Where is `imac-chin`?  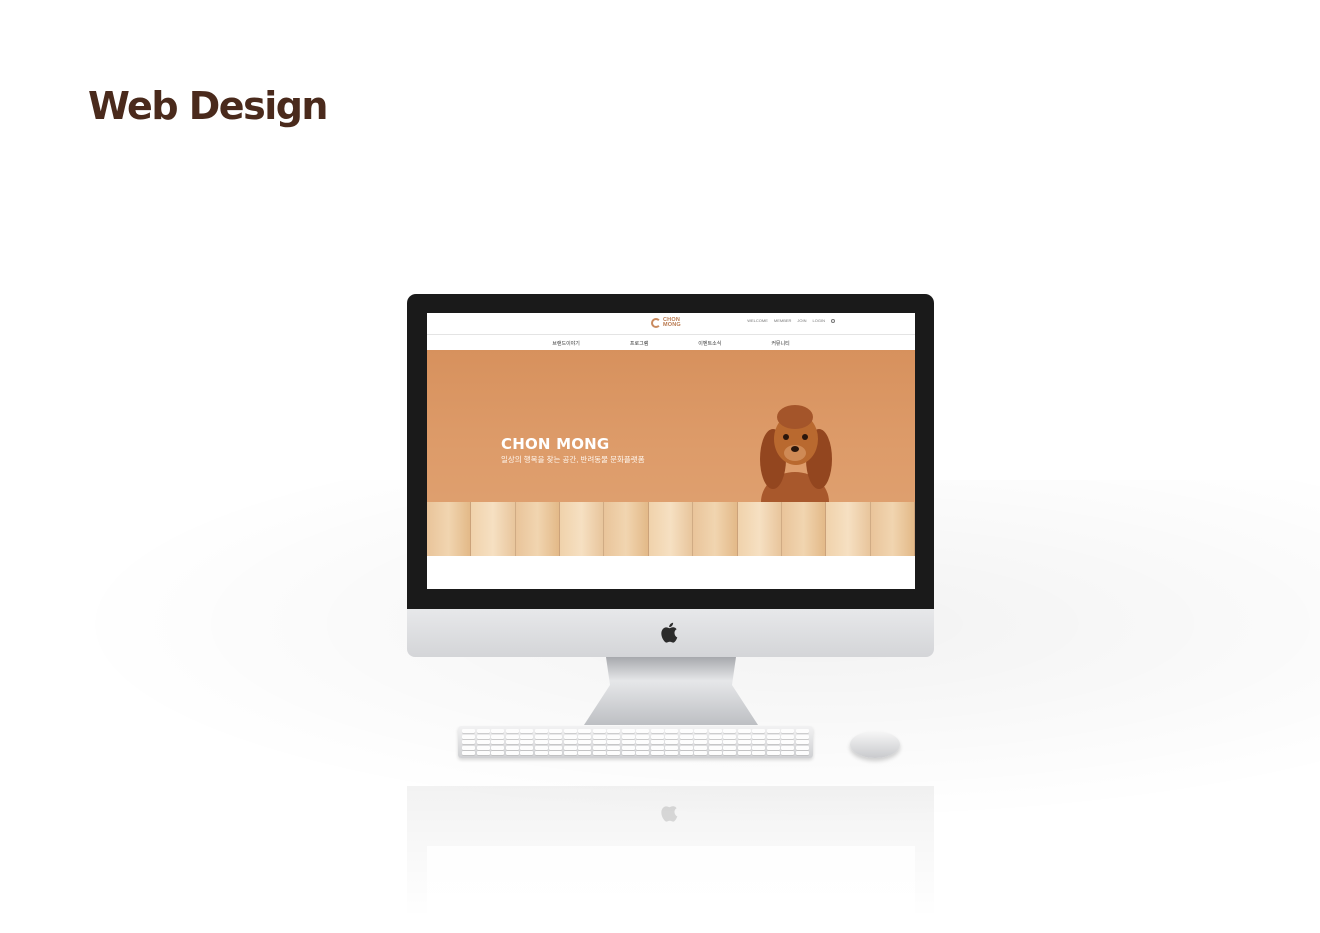 imac-chin is located at coordinates (670, 633).